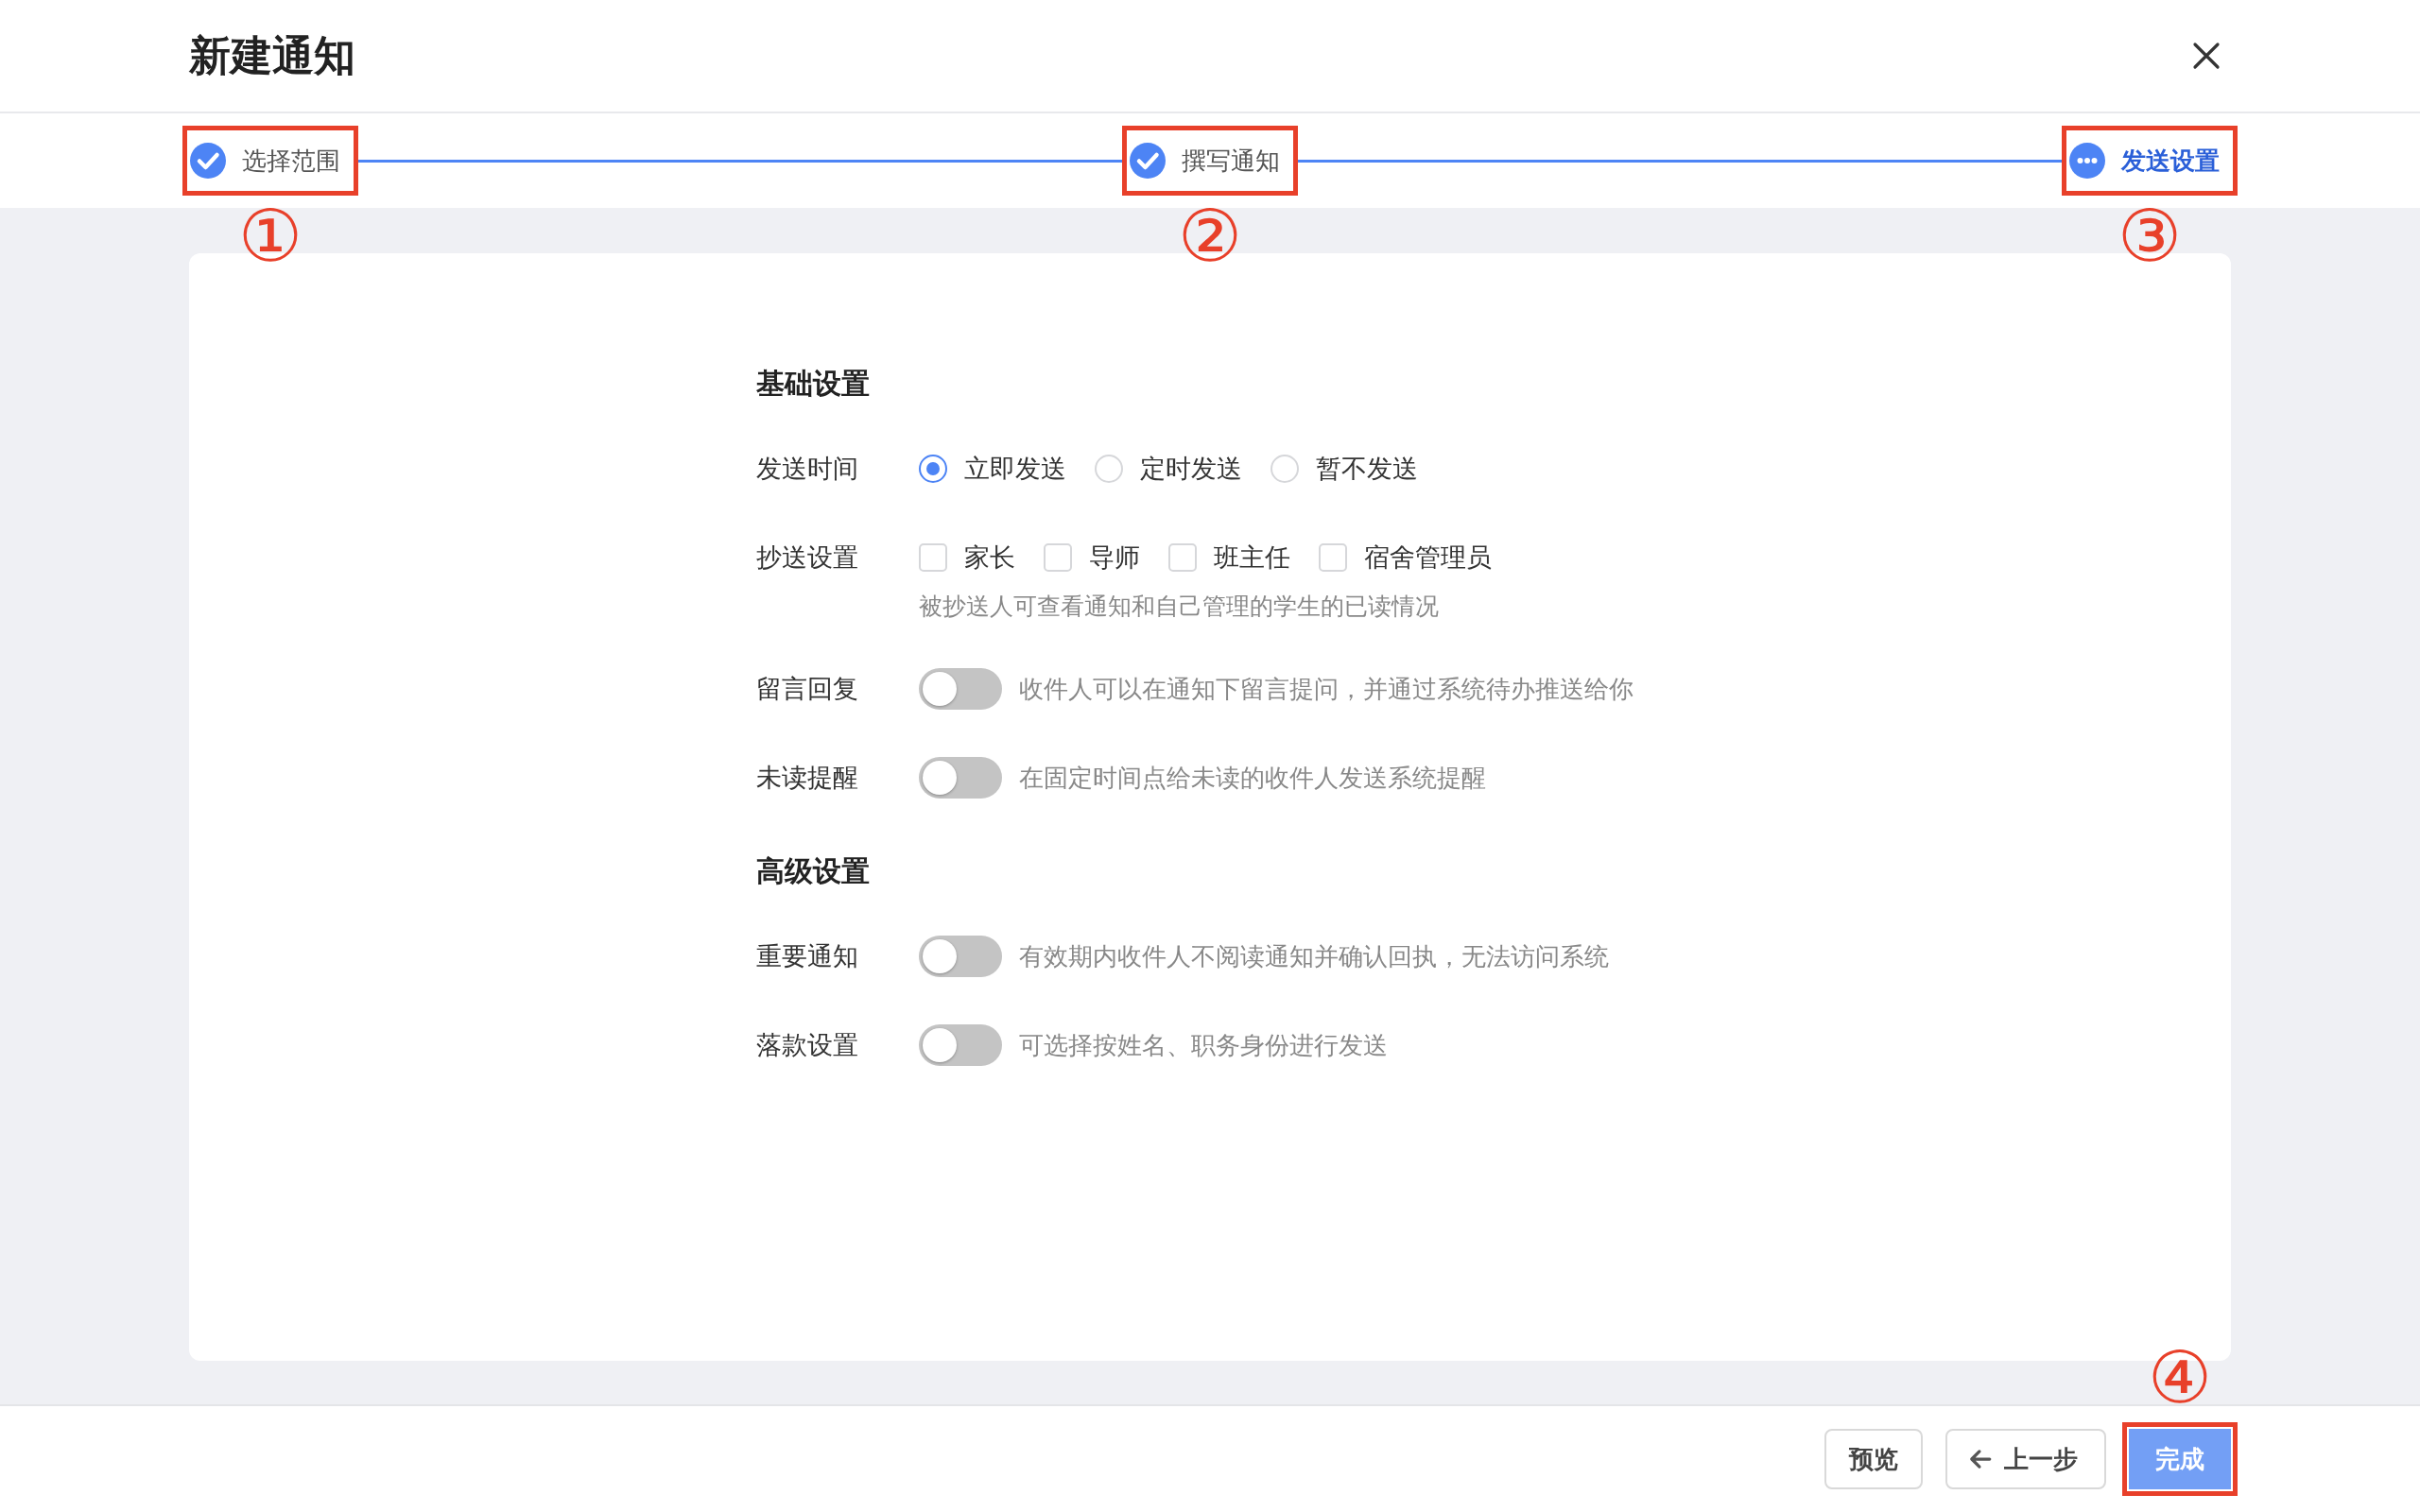 The image size is (2420, 1512). I want to click on arrow-left-icon, so click(1980, 1459).